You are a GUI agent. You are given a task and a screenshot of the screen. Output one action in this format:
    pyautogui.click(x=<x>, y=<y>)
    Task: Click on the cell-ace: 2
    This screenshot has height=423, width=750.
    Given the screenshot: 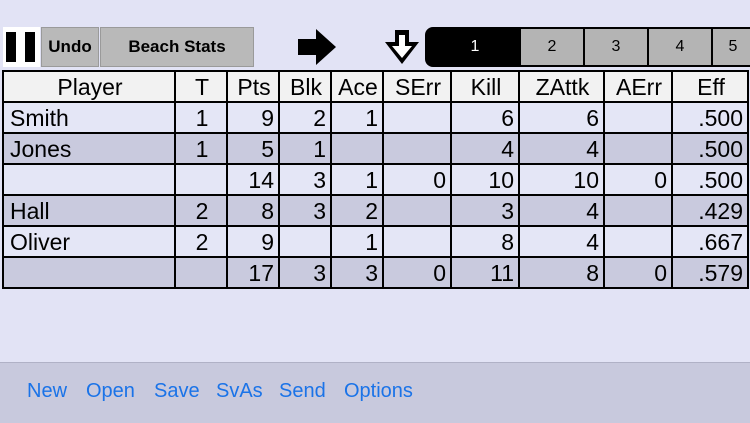 What is the action you would take?
    pyautogui.click(x=357, y=210)
    